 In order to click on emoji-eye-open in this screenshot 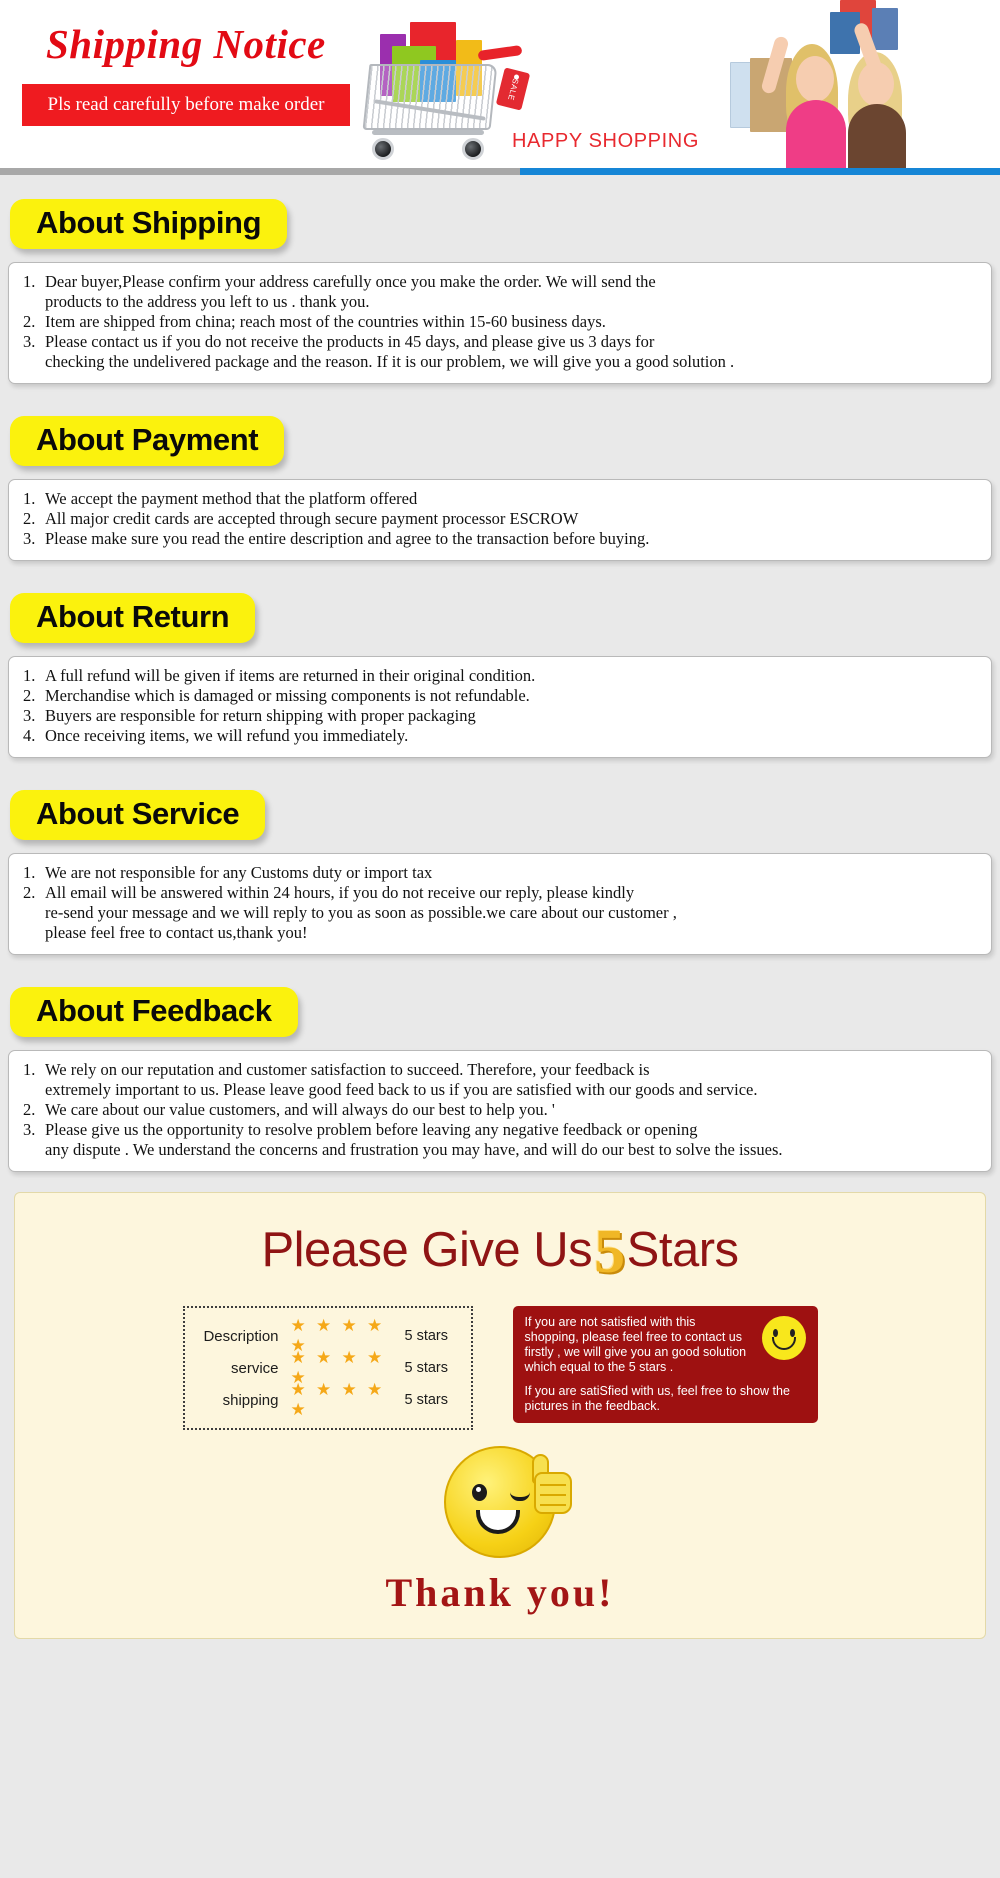, I will do `click(479, 1492)`.